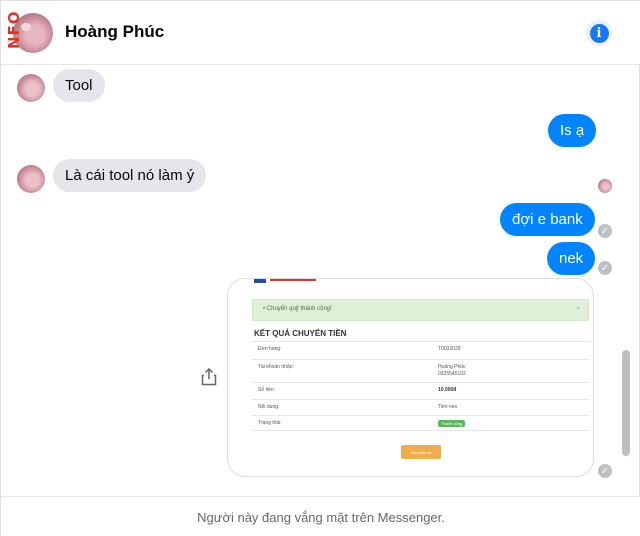  I want to click on row-value: Hoàng Phúc 0325545102, so click(452, 371).